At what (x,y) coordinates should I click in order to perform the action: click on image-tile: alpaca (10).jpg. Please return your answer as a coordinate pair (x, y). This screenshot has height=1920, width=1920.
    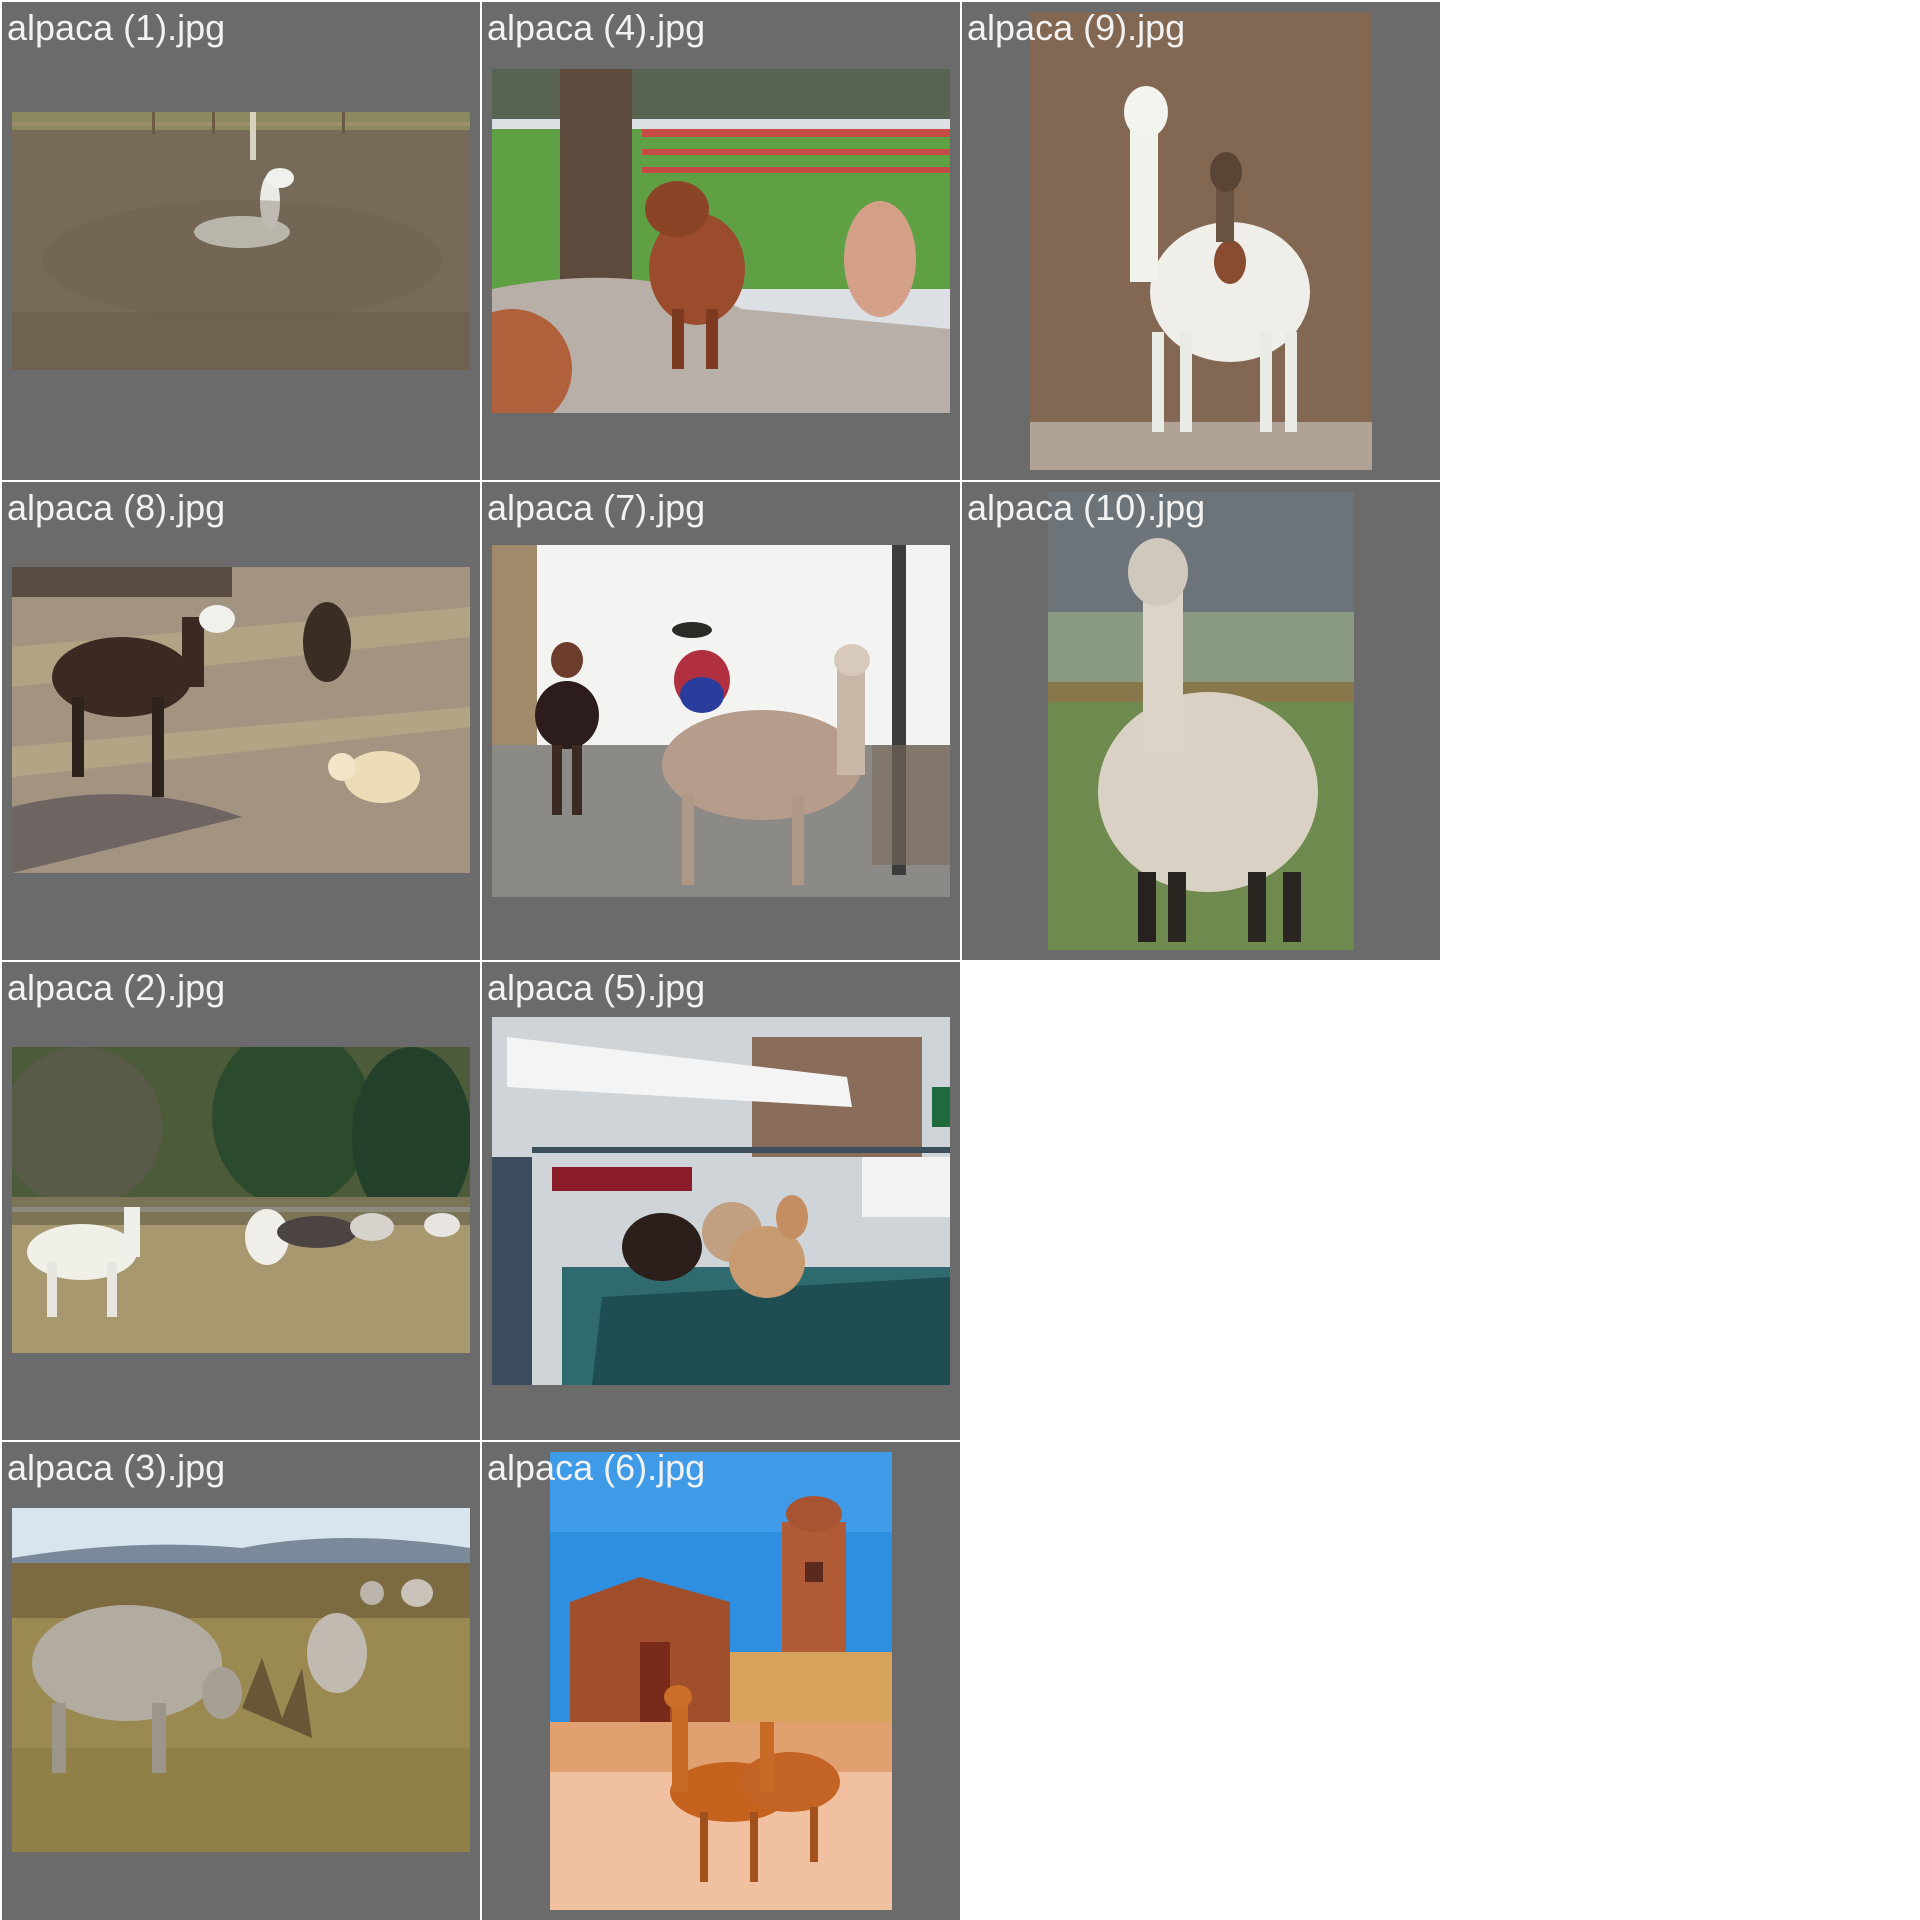
    Looking at the image, I should click on (1201, 721).